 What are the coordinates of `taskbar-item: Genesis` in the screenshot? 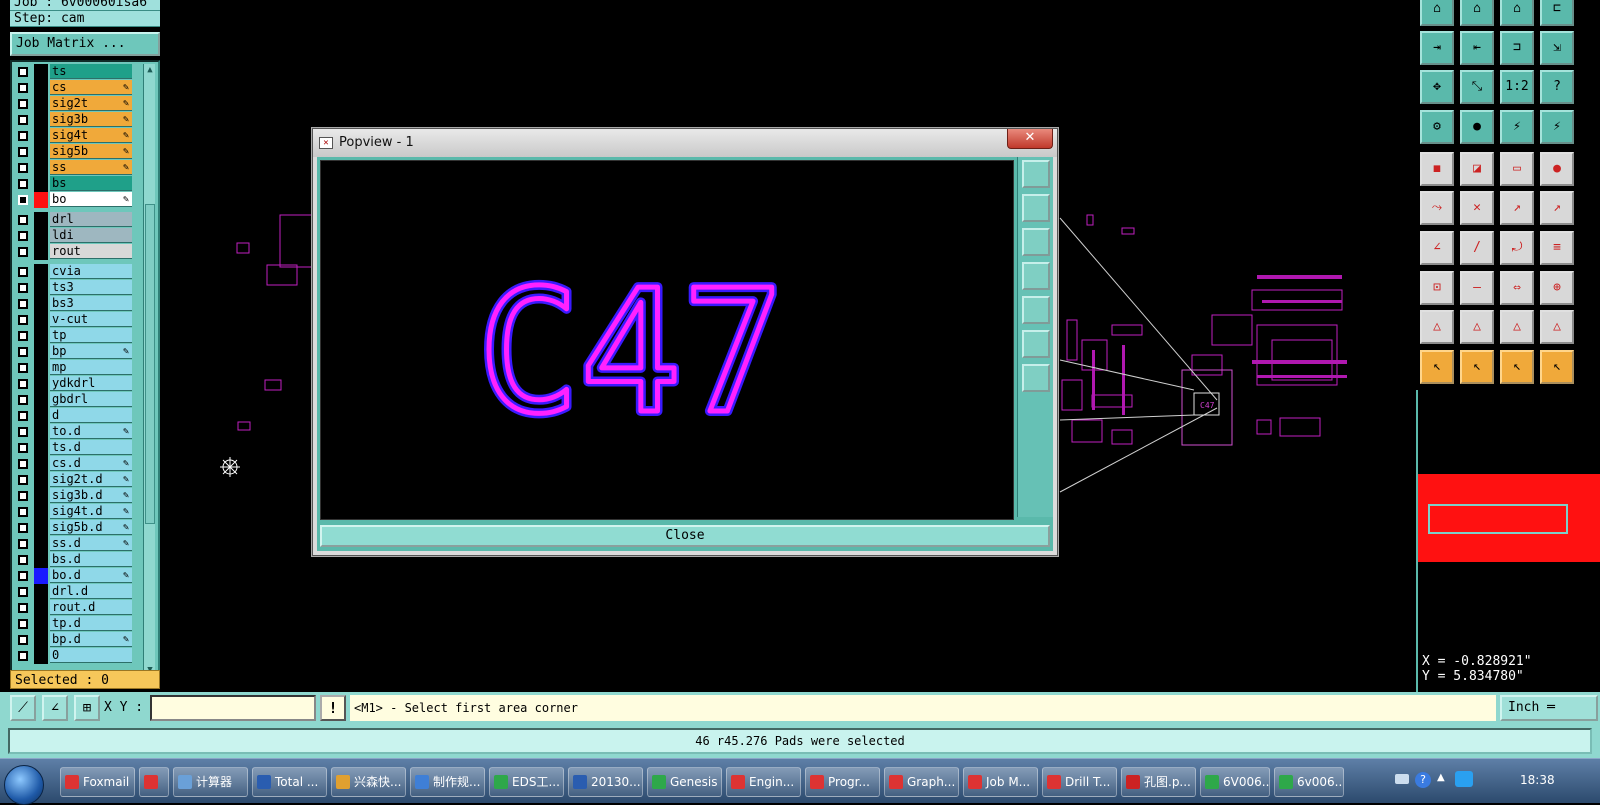 It's located at (684, 782).